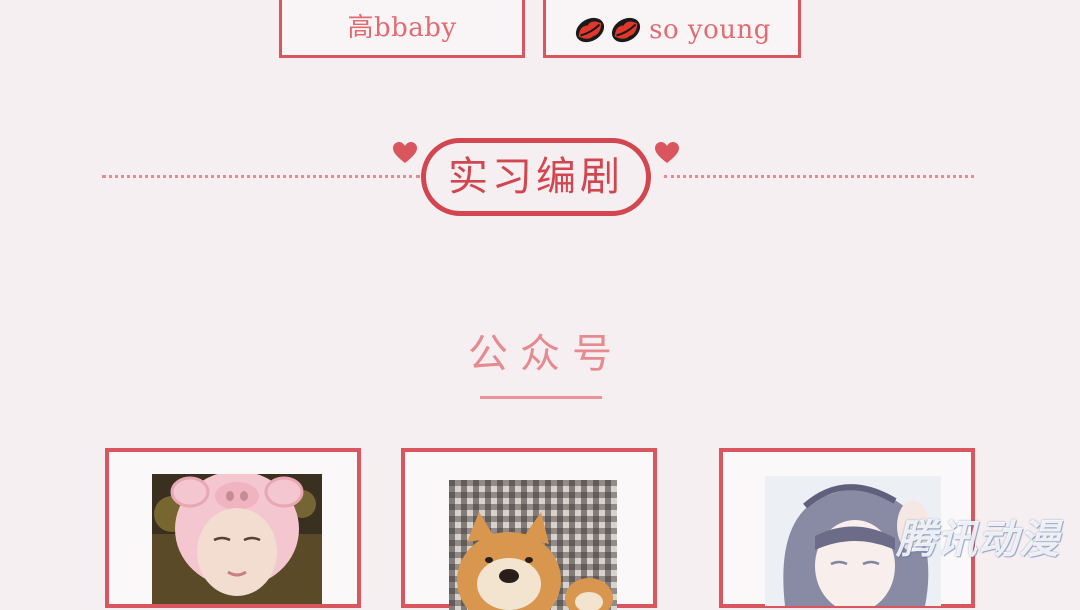  I want to click on avatar-shiba-dog, so click(533, 545).